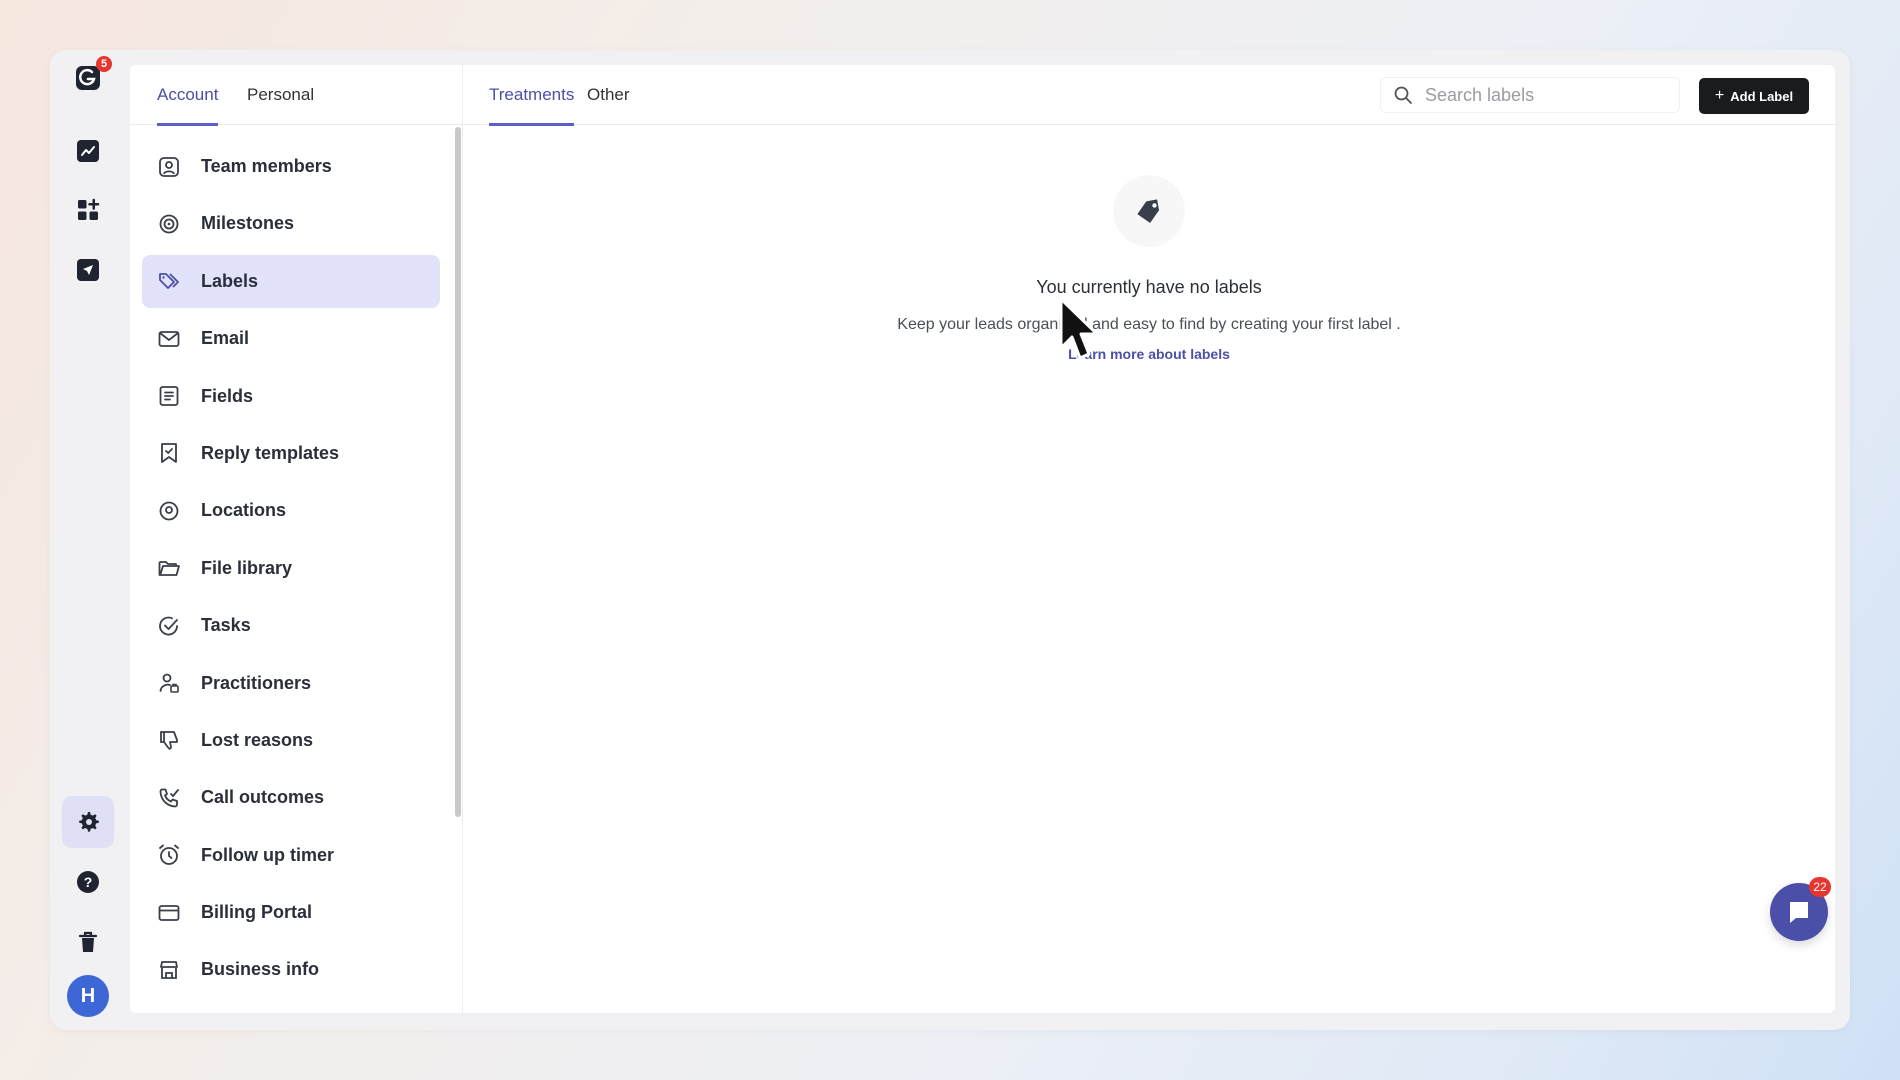  I want to click on rail-analytics-button, so click(88, 151).